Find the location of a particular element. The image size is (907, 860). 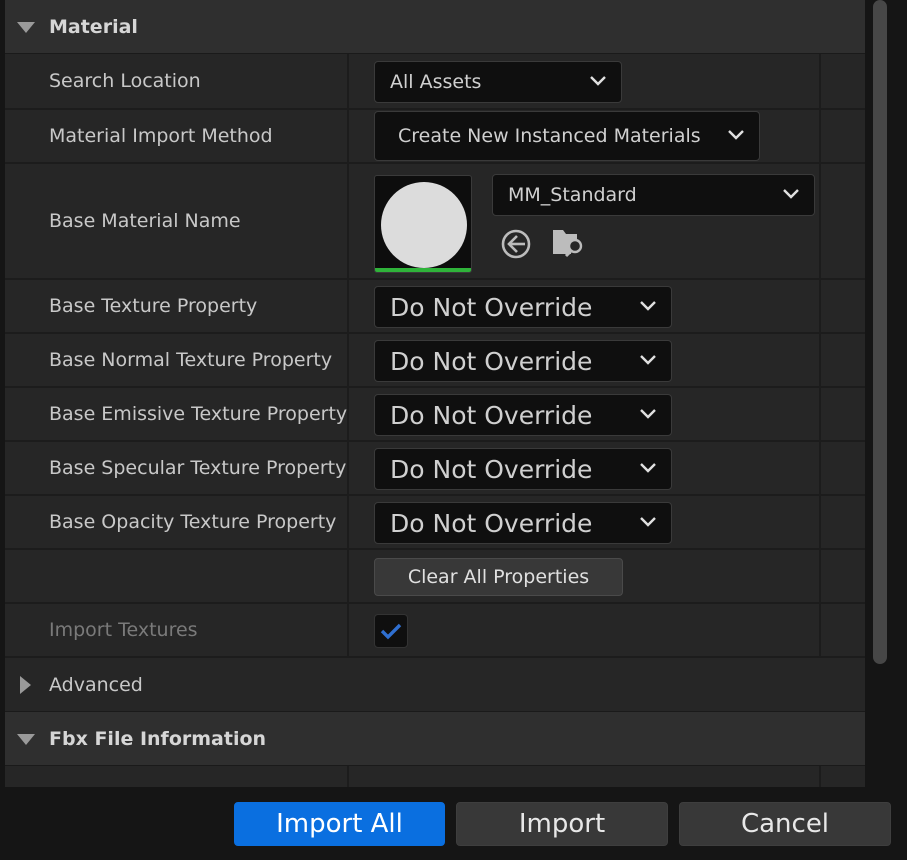

property-label: Base Opacity Texture Property is located at coordinates (193, 522).